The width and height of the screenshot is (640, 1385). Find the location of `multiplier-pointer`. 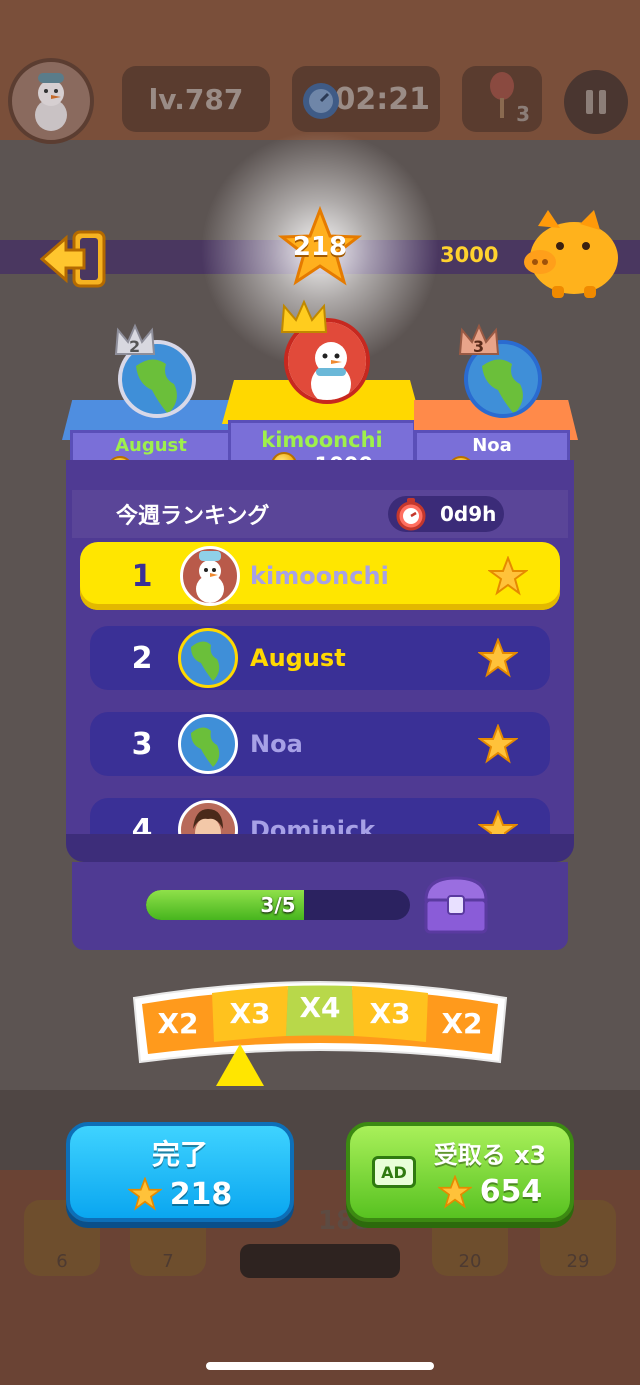

multiplier-pointer is located at coordinates (240, 1065).